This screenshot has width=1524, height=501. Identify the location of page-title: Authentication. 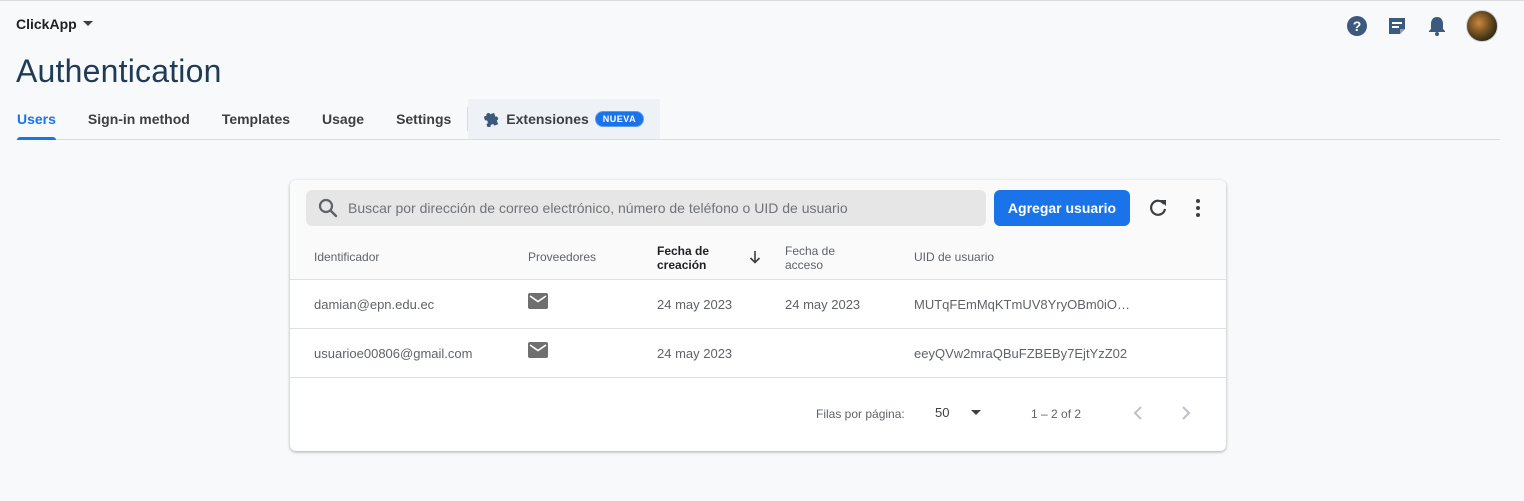
(119, 71).